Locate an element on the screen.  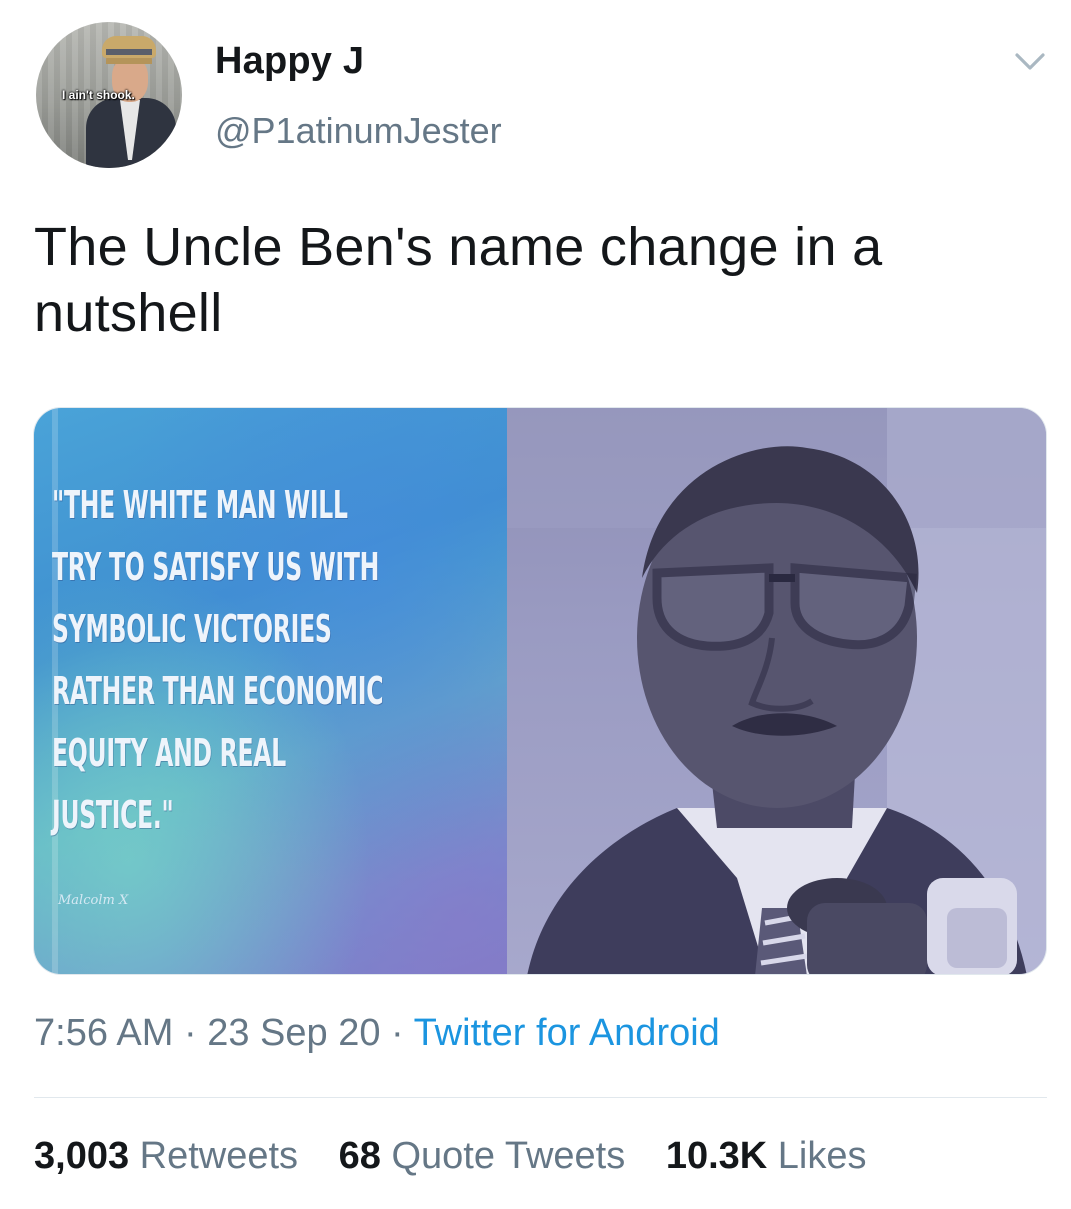
retweets-stat: 3,003 Retweets is located at coordinates (166, 1156).